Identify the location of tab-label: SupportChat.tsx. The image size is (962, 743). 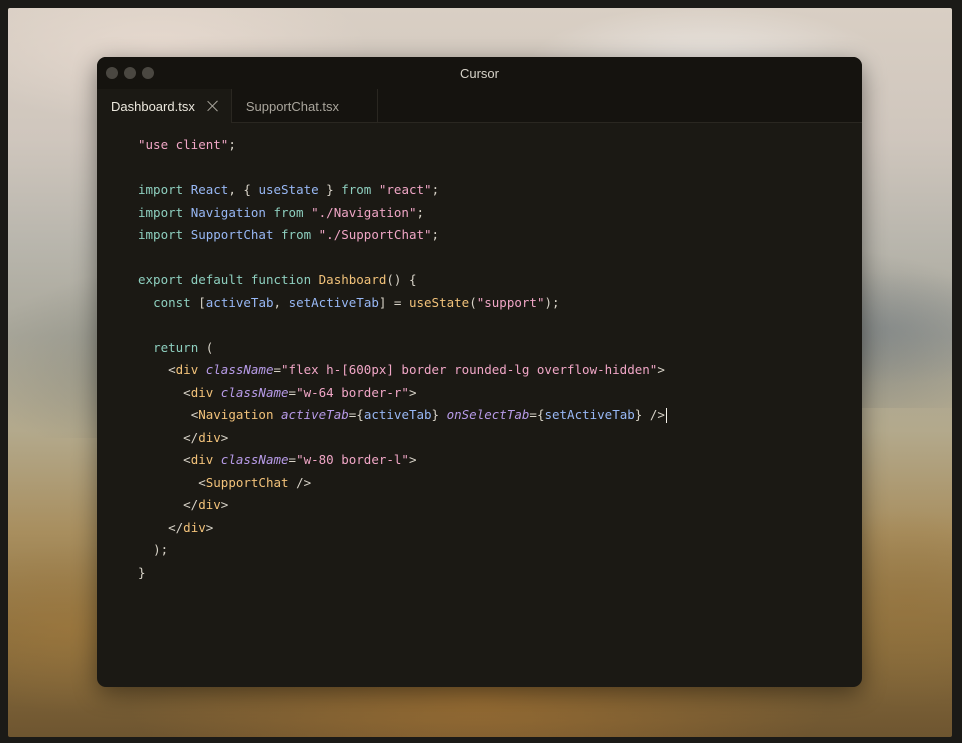
(292, 106).